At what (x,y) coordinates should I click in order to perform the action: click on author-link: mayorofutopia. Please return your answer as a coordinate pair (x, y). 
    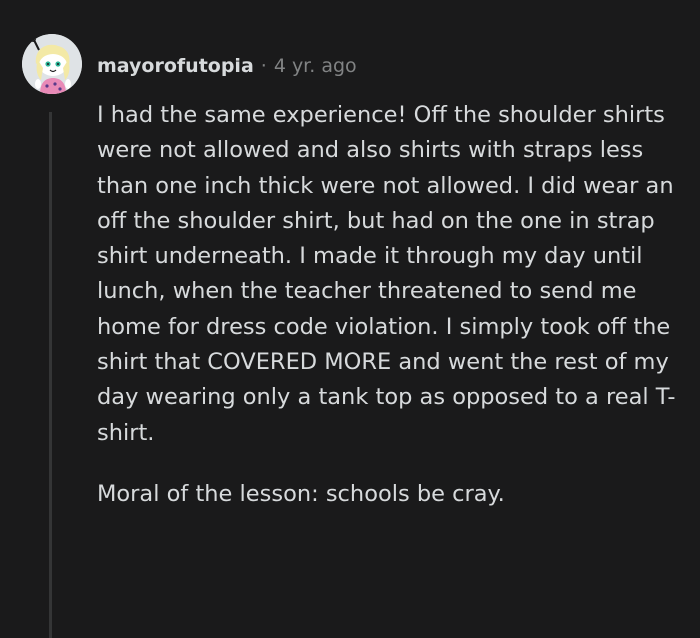
    Looking at the image, I should click on (175, 66).